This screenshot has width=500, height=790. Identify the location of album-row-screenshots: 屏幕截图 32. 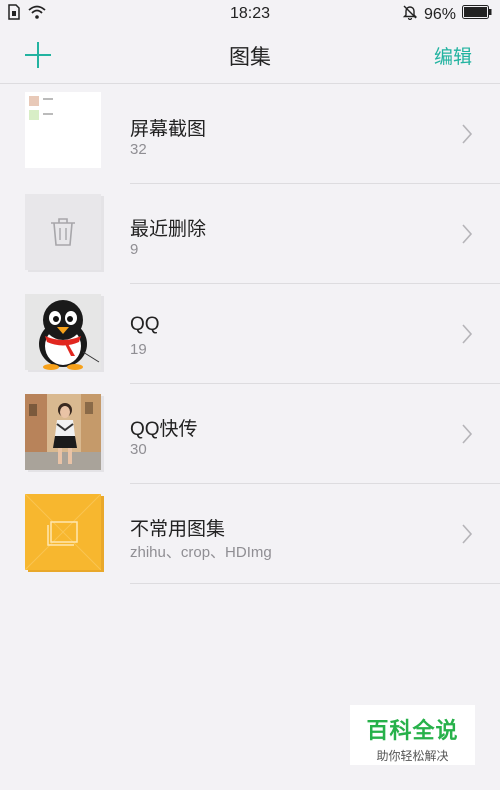
(250, 134).